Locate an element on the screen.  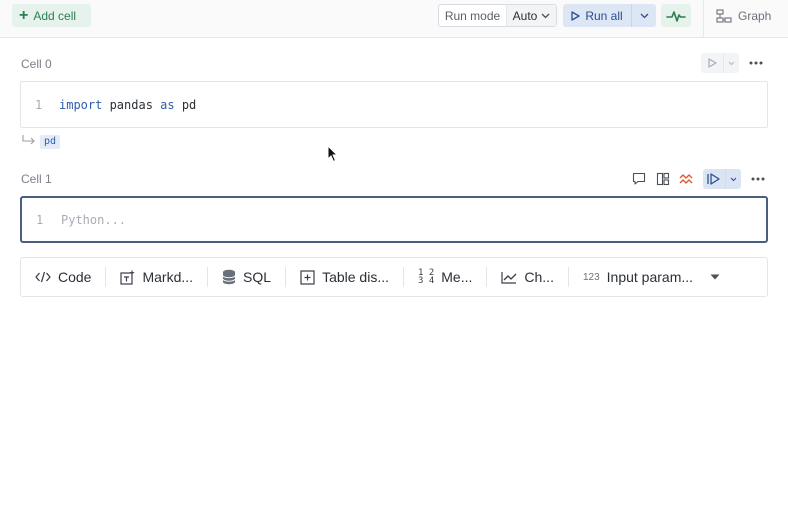
code-line: import pandas as pd is located at coordinates (127, 105).